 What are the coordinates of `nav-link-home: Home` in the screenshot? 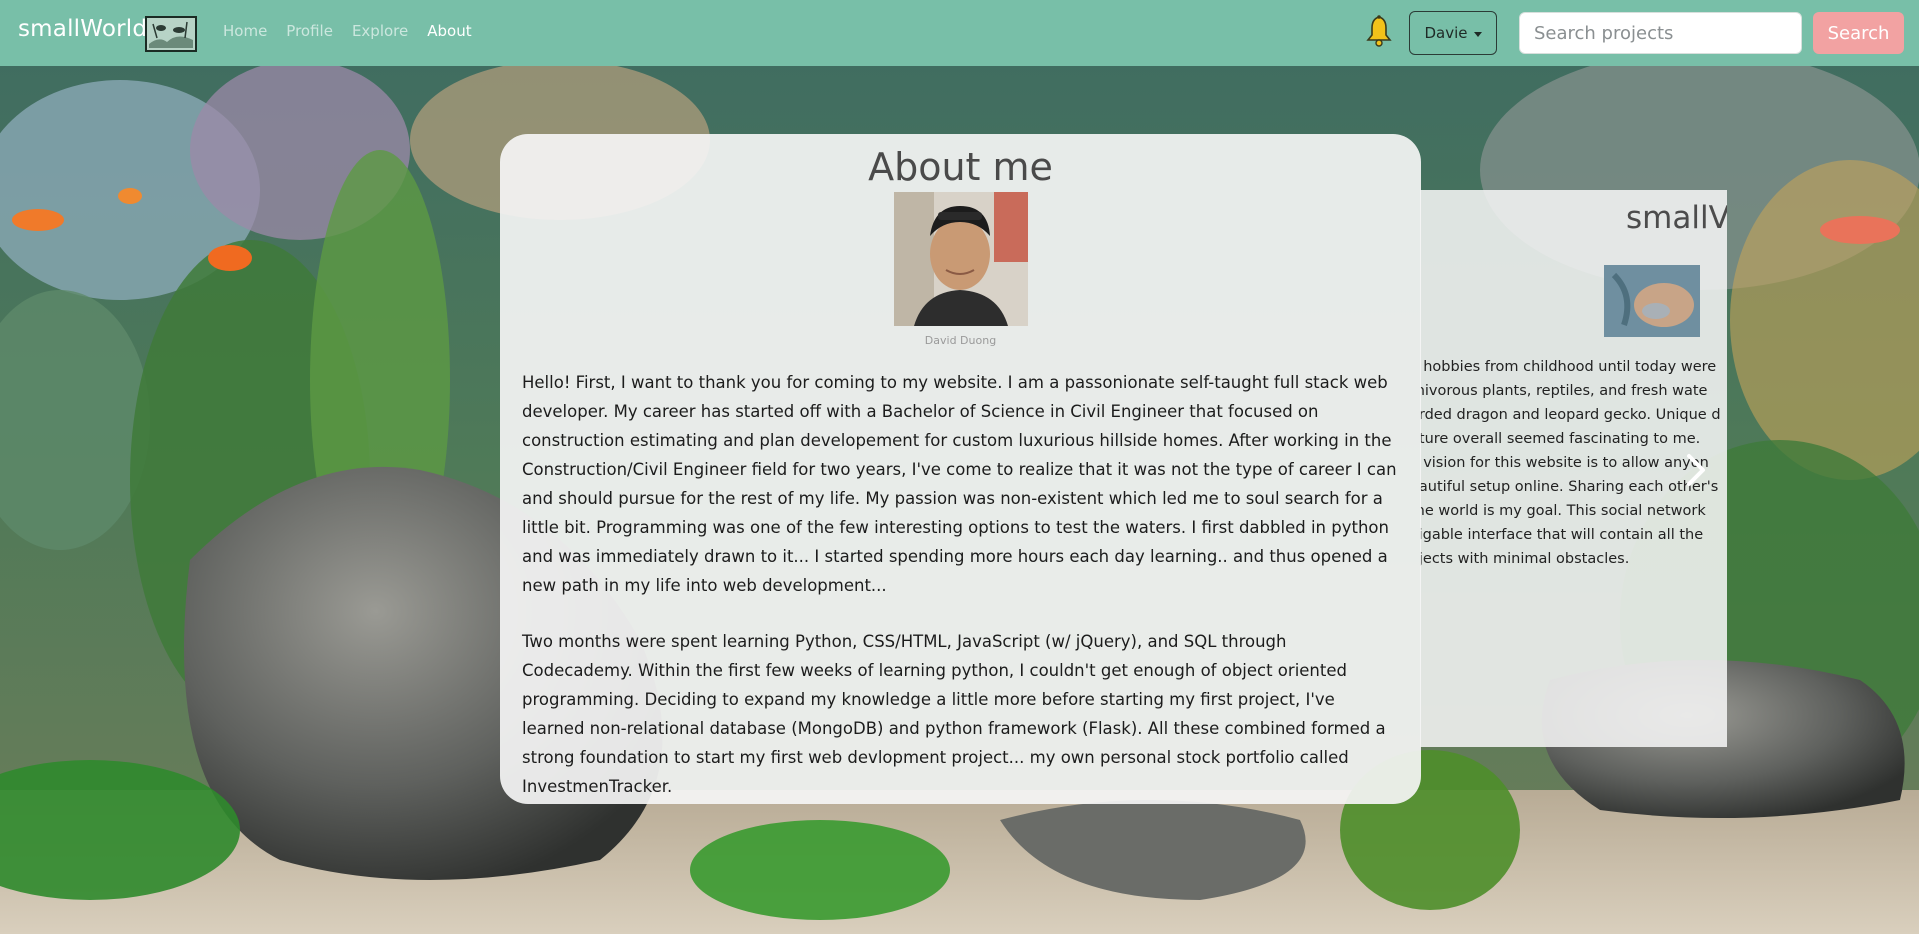 It's located at (245, 31).